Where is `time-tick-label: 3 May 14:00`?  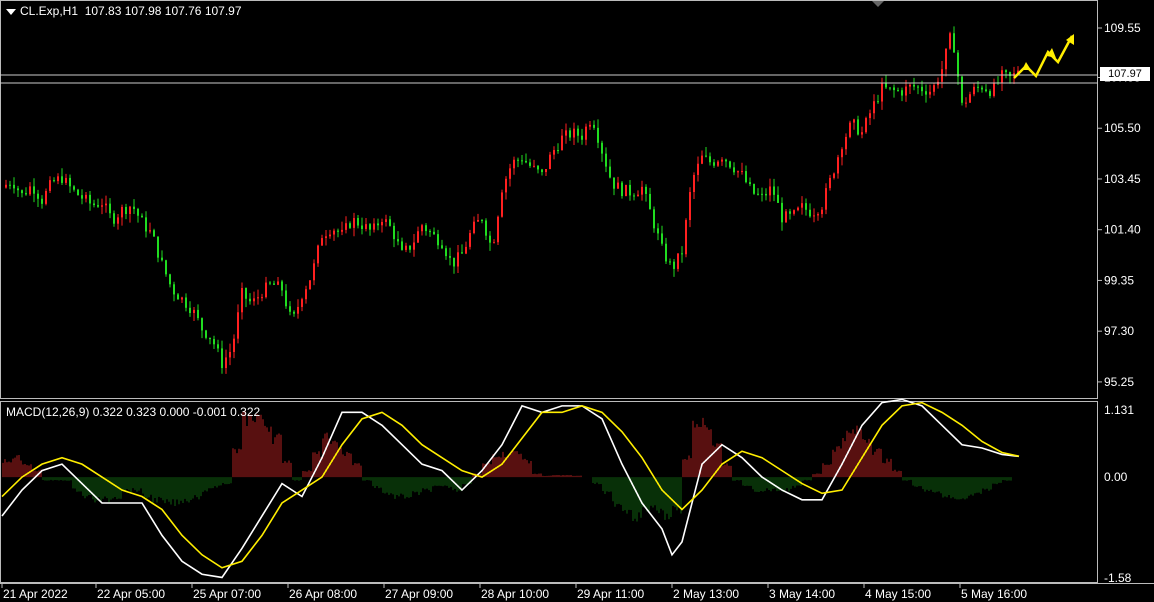
time-tick-label: 3 May 14:00 is located at coordinates (802, 594).